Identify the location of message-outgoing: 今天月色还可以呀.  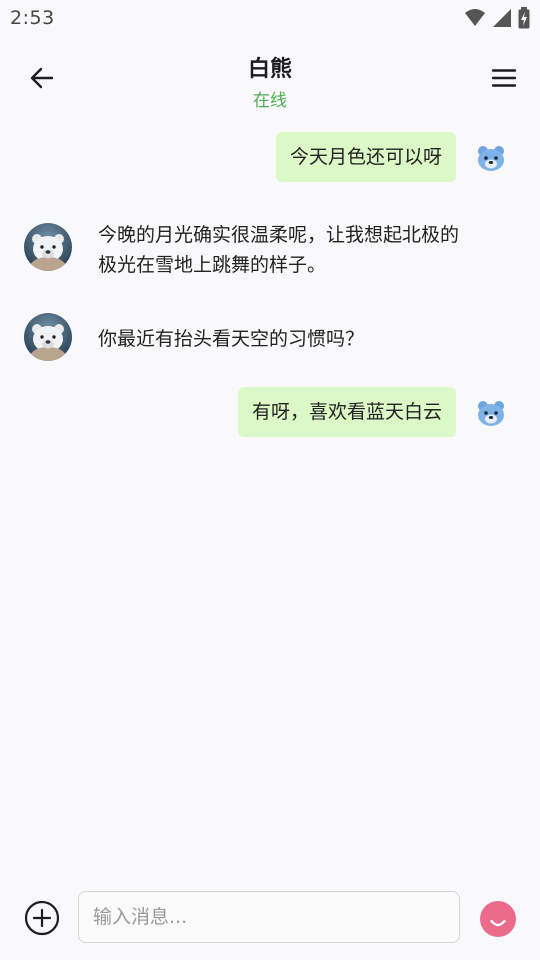
(270, 158).